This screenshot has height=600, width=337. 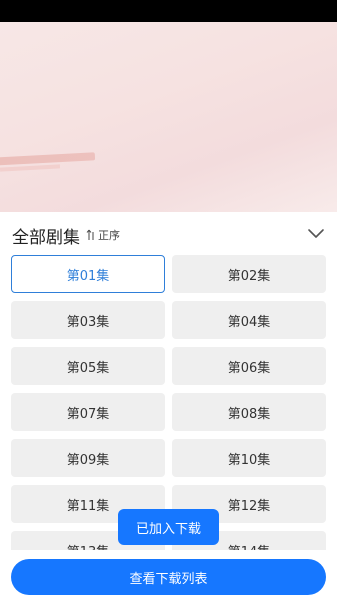 What do you see at coordinates (88, 320) in the screenshot?
I see `episode-tile: 第03集` at bounding box center [88, 320].